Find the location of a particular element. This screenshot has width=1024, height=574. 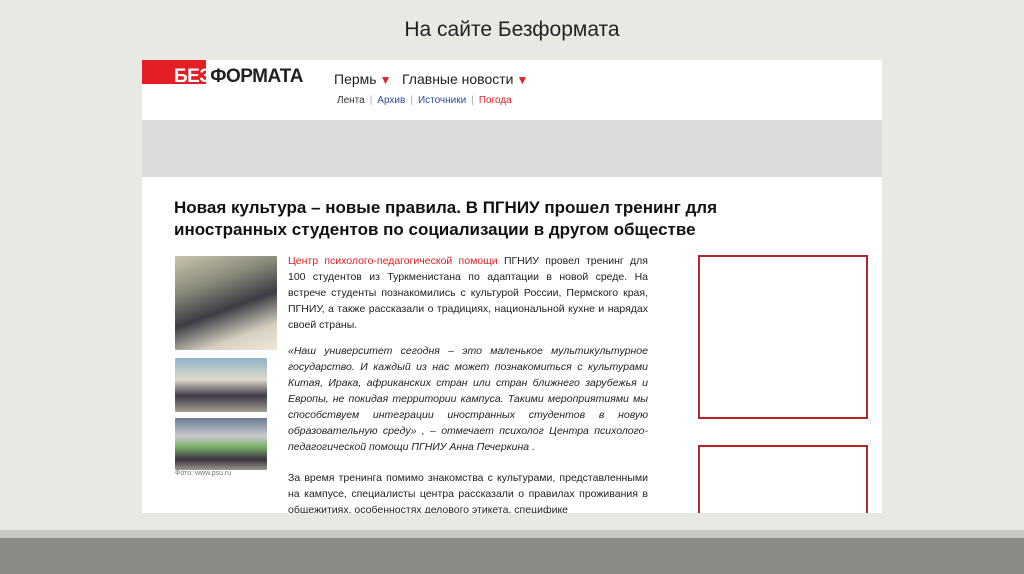

footer-bar is located at coordinates (512, 556).